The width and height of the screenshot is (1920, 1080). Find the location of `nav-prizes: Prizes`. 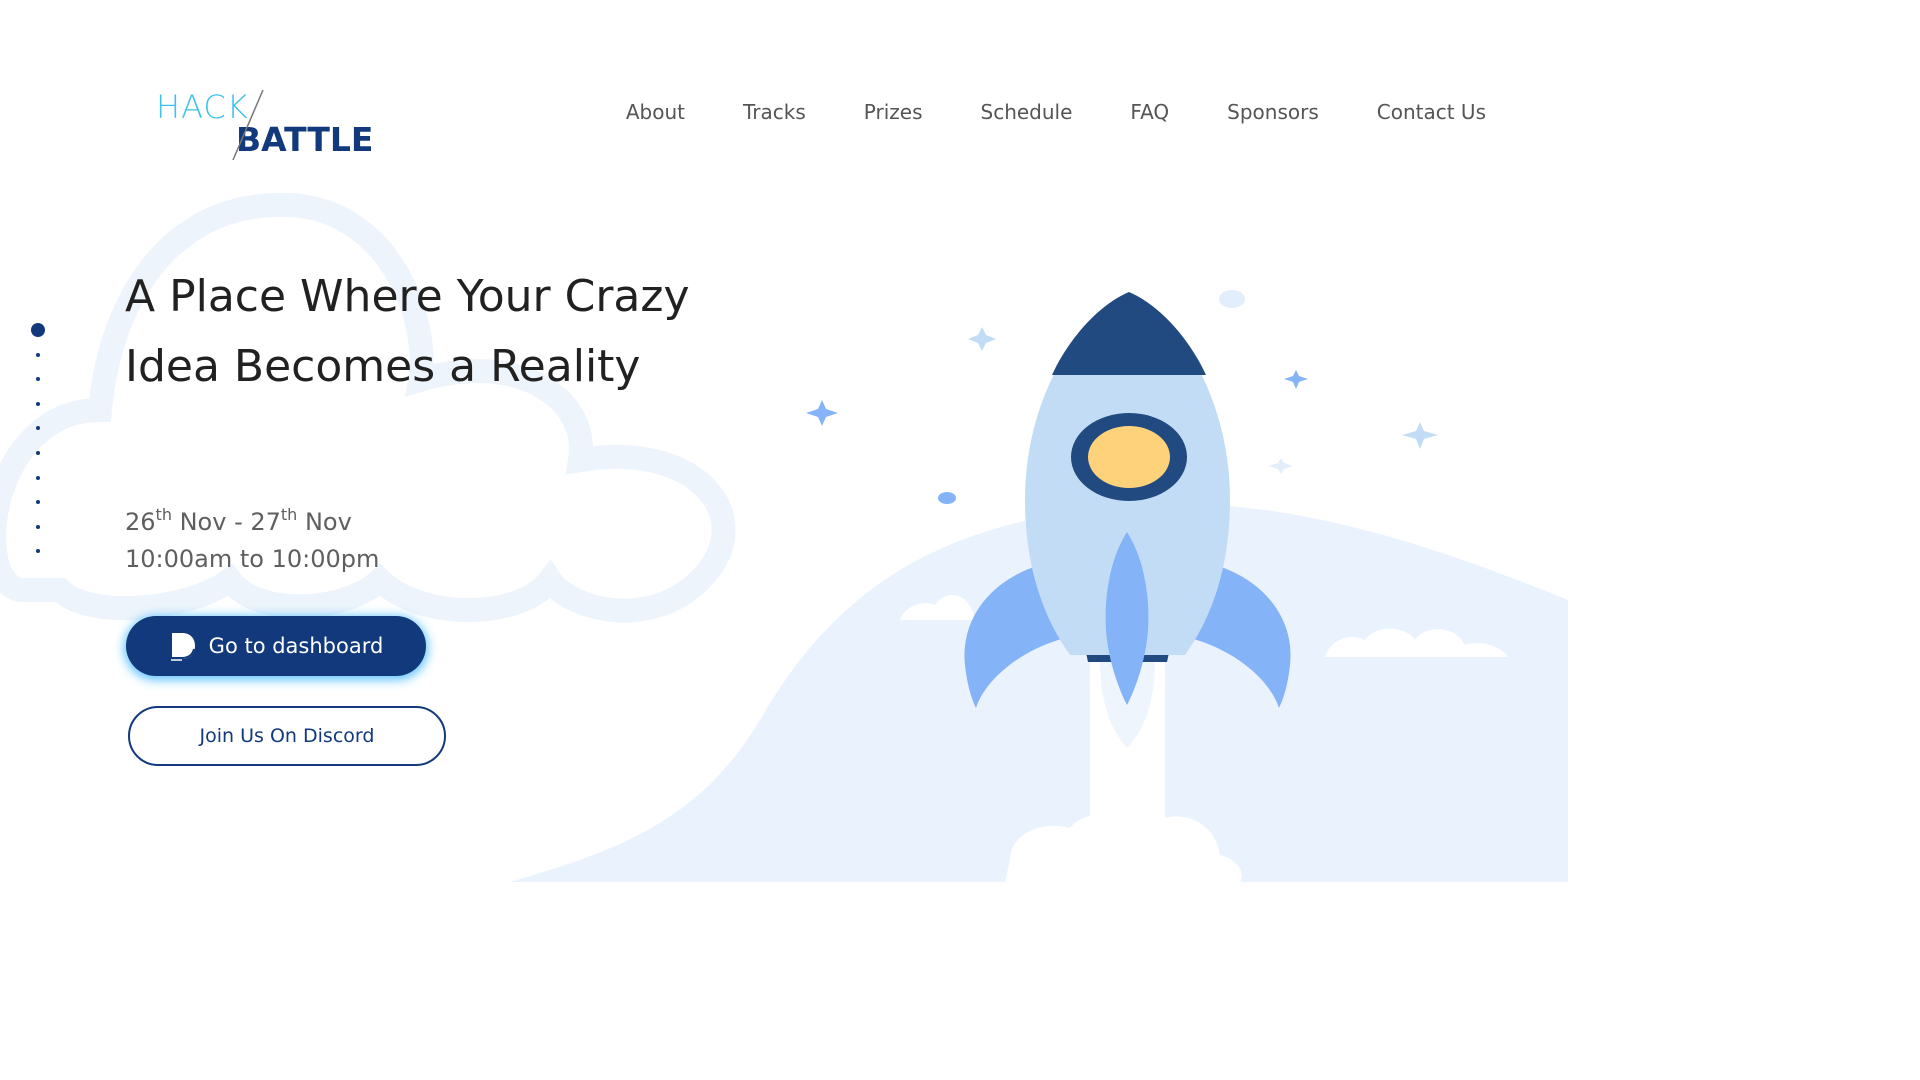

nav-prizes: Prizes is located at coordinates (893, 112).